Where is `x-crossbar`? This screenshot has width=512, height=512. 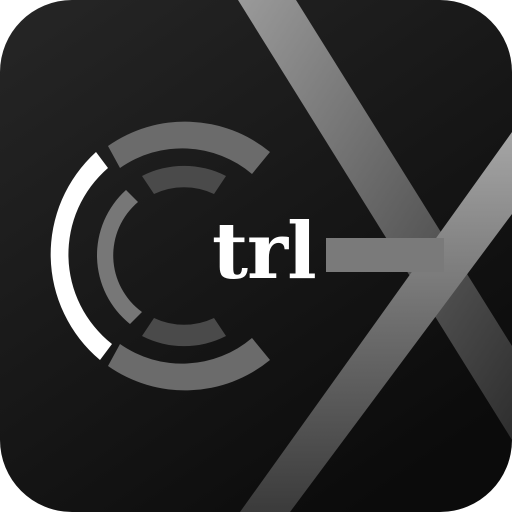 x-crossbar is located at coordinates (385, 255).